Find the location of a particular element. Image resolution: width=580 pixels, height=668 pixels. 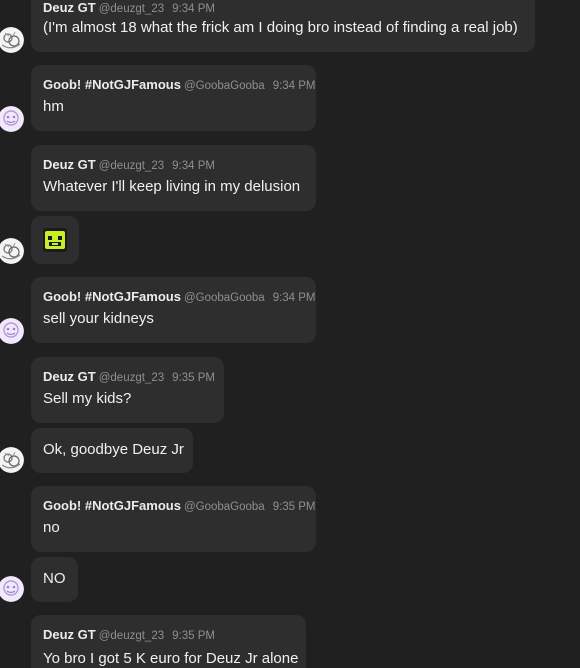

message-header: Goob! #NotGJFamous @GoobaGooba 9:35 PM is located at coordinates (179, 506).